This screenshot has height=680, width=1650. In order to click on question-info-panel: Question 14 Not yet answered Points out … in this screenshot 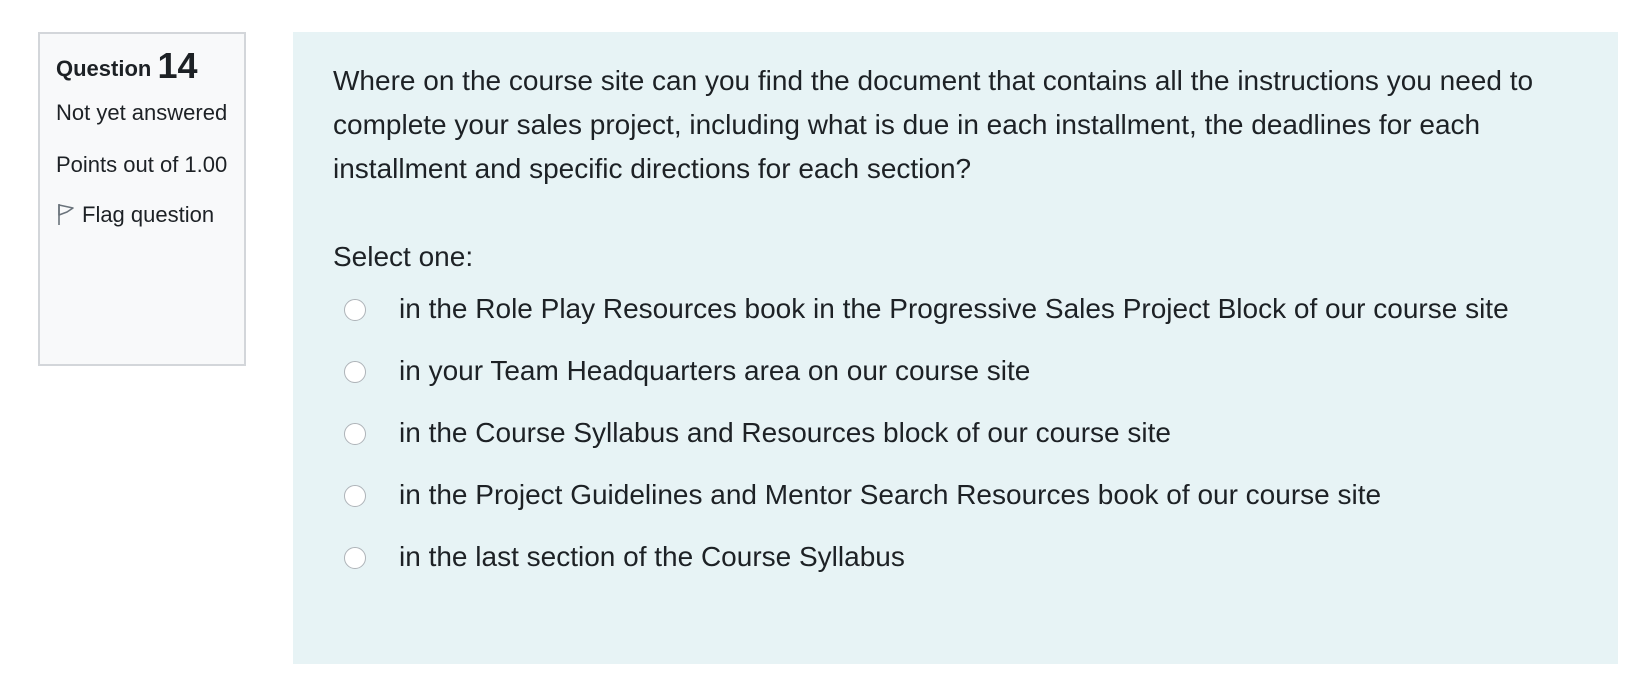, I will do `click(142, 199)`.